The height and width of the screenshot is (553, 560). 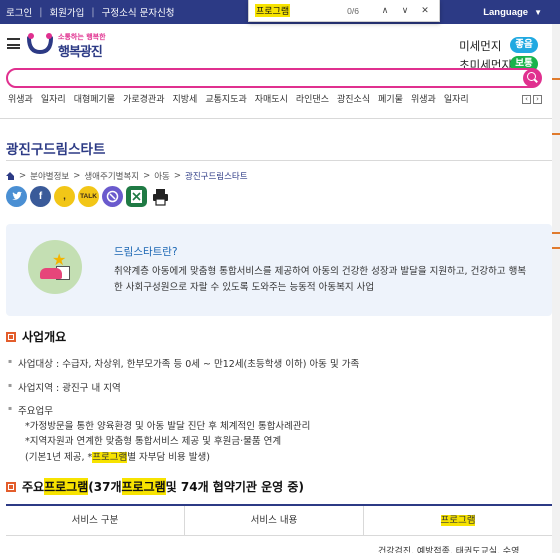 I want to click on overview-tasks-label: 주요업무, so click(x=30, y=410).